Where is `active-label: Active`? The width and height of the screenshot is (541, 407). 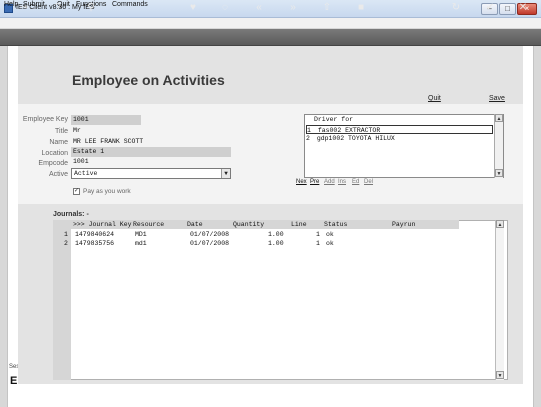
active-label: Active is located at coordinates (58, 174).